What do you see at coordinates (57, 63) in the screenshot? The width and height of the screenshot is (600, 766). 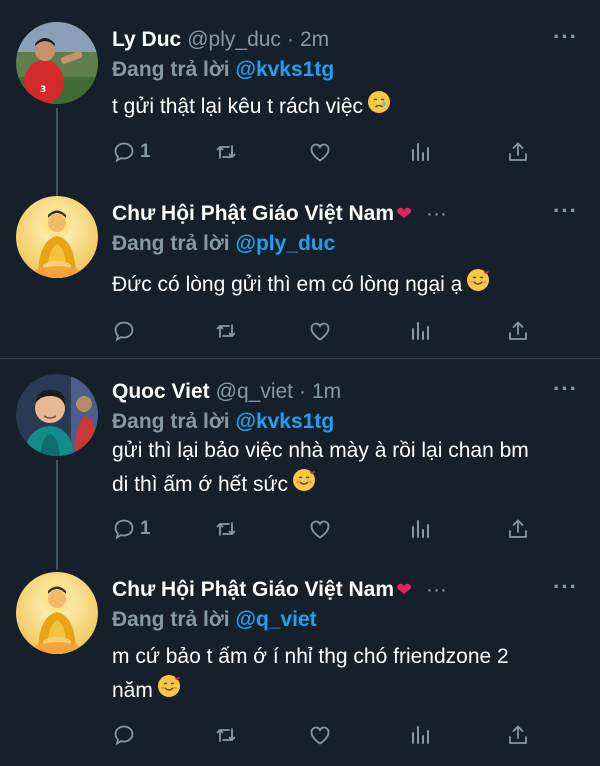 I see `avatar: 3` at bounding box center [57, 63].